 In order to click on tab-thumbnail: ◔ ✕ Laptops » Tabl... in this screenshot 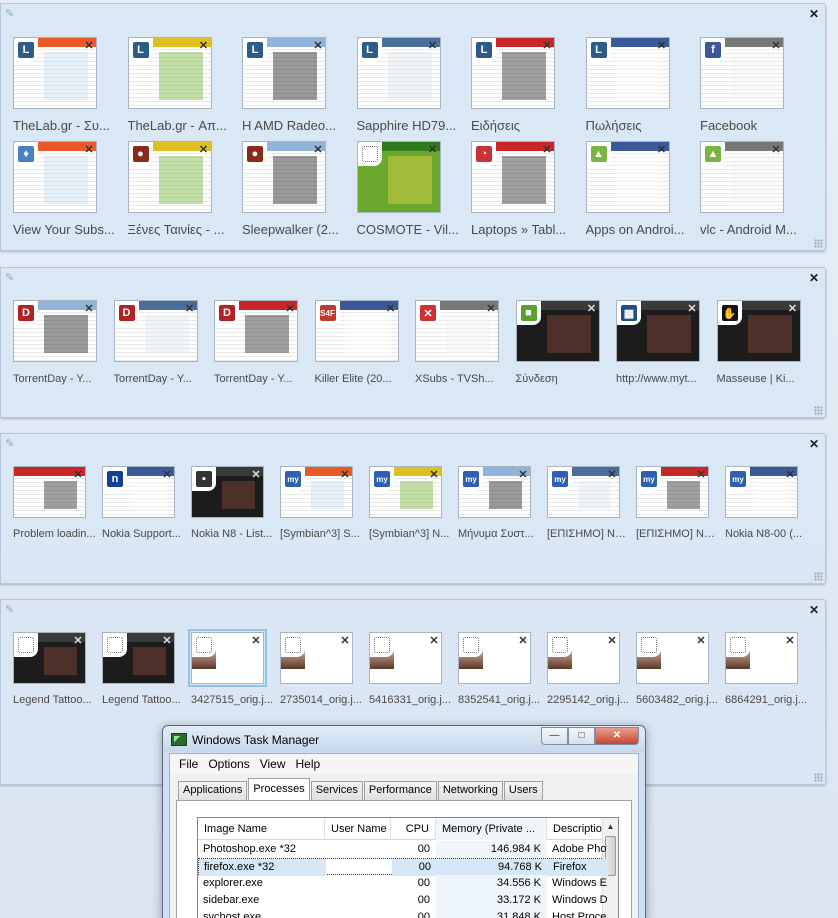, I will do `click(525, 190)`.